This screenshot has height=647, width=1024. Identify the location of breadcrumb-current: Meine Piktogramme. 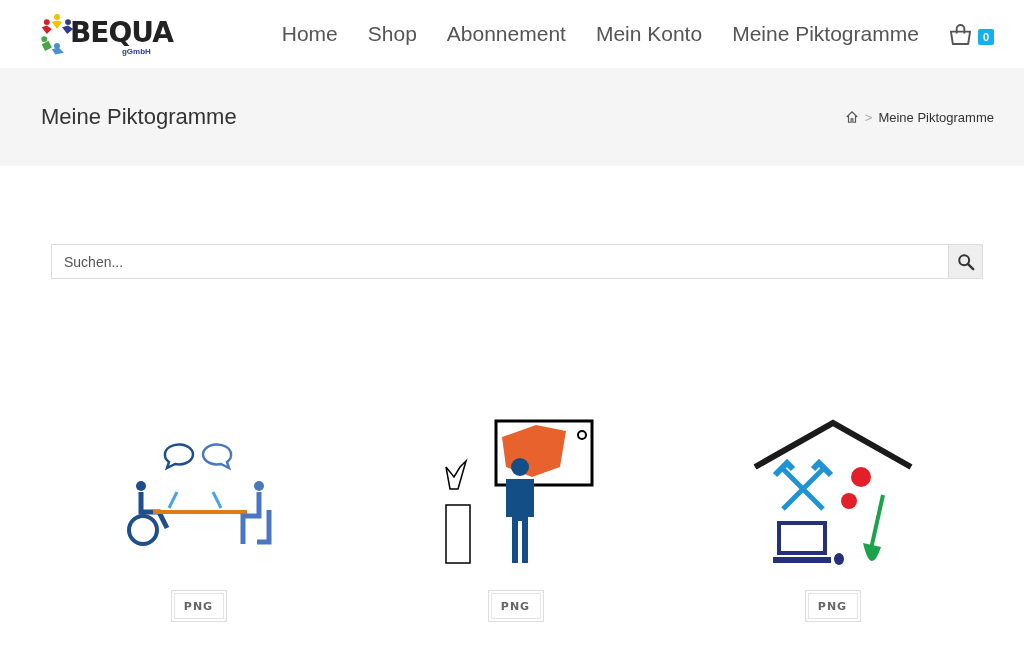
(936, 117).